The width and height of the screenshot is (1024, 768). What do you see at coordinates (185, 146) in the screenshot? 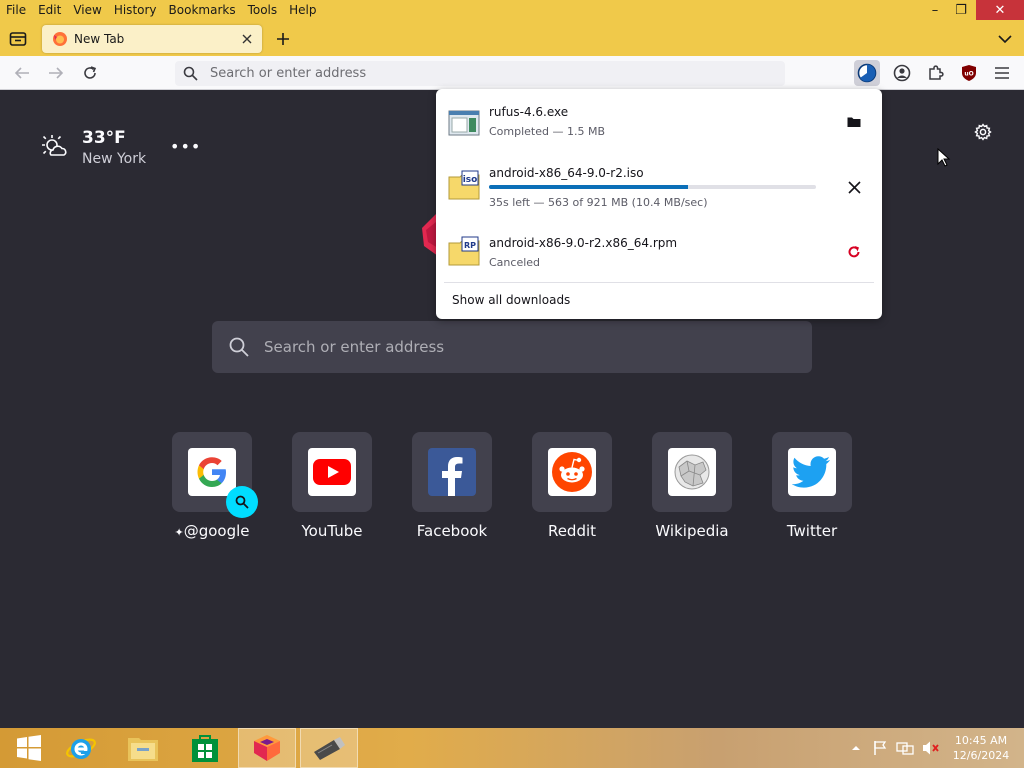
I see `weather-more-options-button: •••` at bounding box center [185, 146].